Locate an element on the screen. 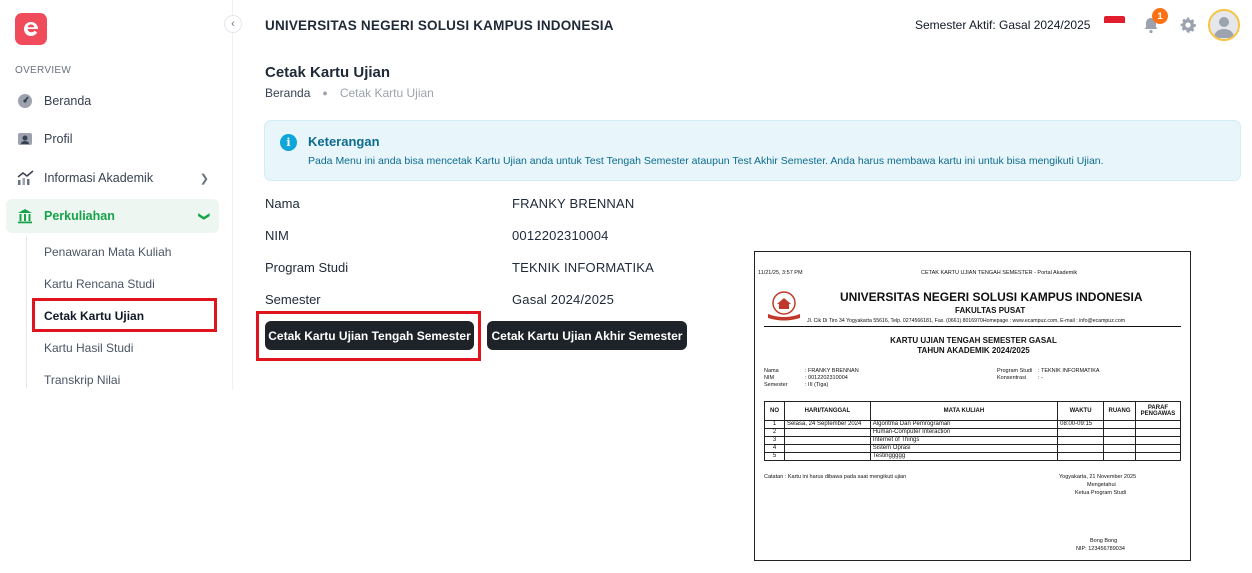 The width and height of the screenshot is (1252, 573). highlight-box-sidebar is located at coordinates (124, 315).